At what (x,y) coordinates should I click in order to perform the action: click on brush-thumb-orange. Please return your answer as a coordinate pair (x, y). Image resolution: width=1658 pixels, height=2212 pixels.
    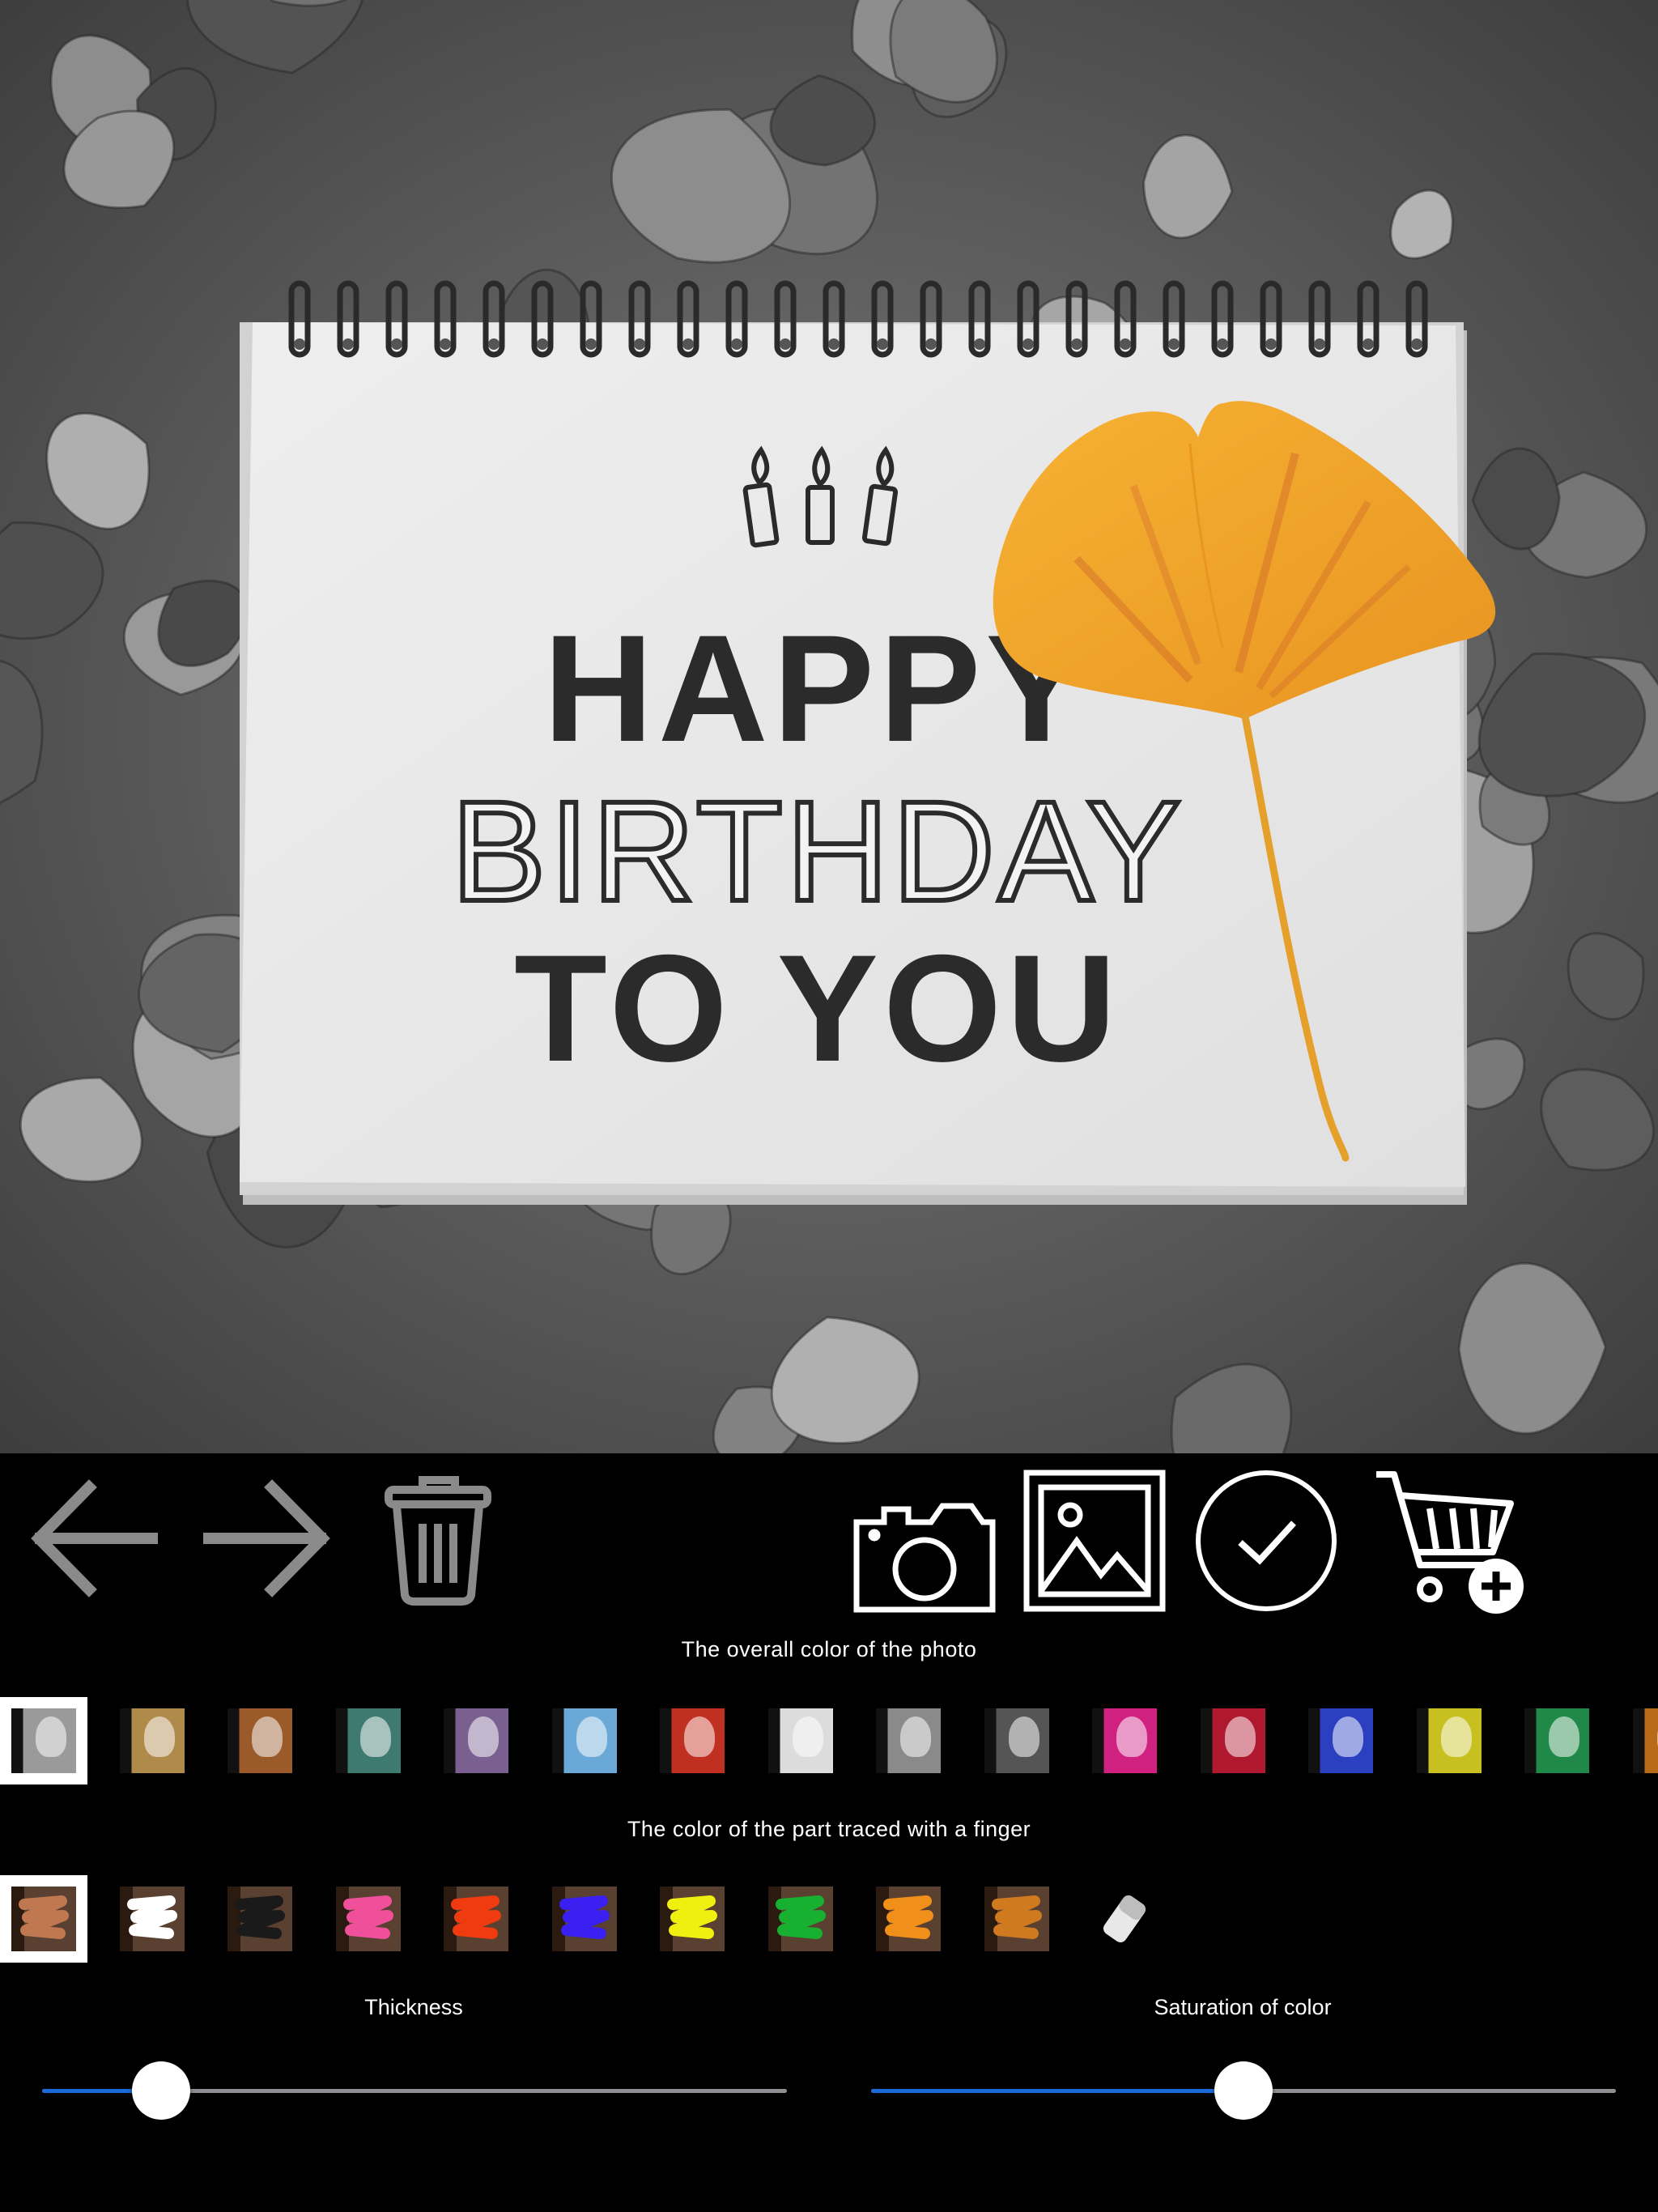
    Looking at the image, I should click on (908, 1919).